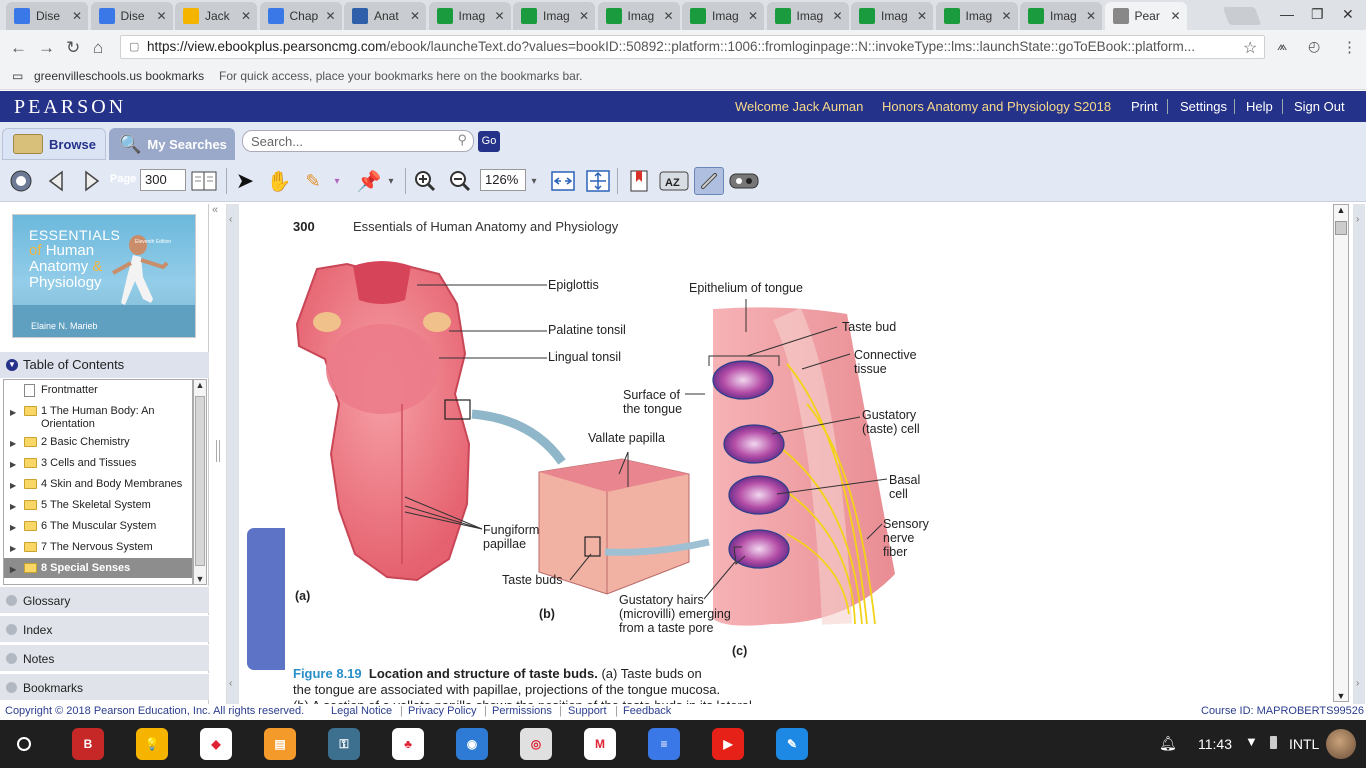 The image size is (1366, 768). I want to click on support-link: Support, so click(587, 711).